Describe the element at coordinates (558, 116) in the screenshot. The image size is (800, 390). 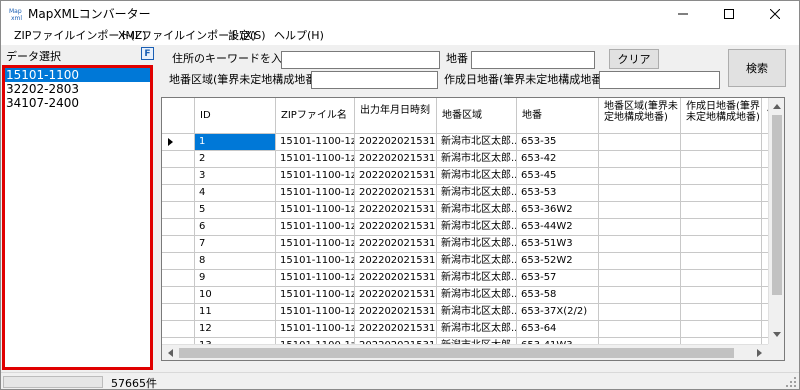
I see `column-header-chiban: 地番` at that location.